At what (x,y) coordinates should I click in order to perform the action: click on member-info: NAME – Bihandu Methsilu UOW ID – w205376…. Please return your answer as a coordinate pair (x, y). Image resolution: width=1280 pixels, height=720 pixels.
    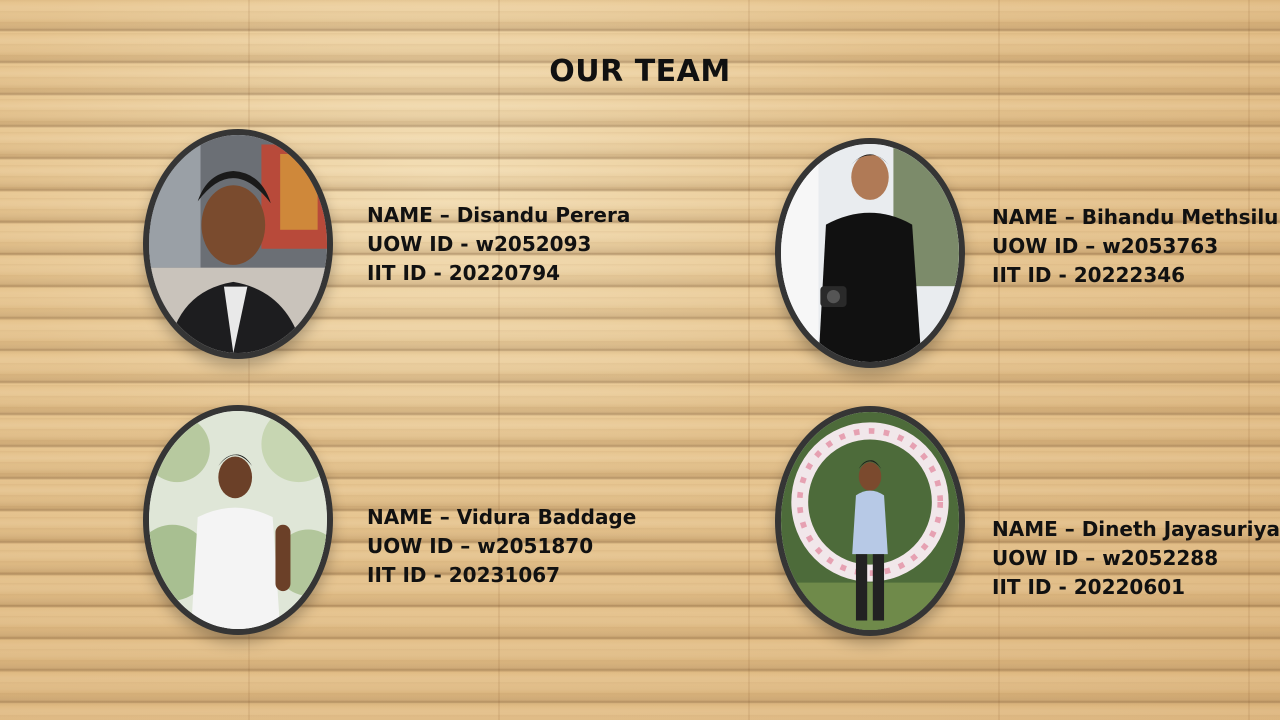
    Looking at the image, I should click on (1135, 246).